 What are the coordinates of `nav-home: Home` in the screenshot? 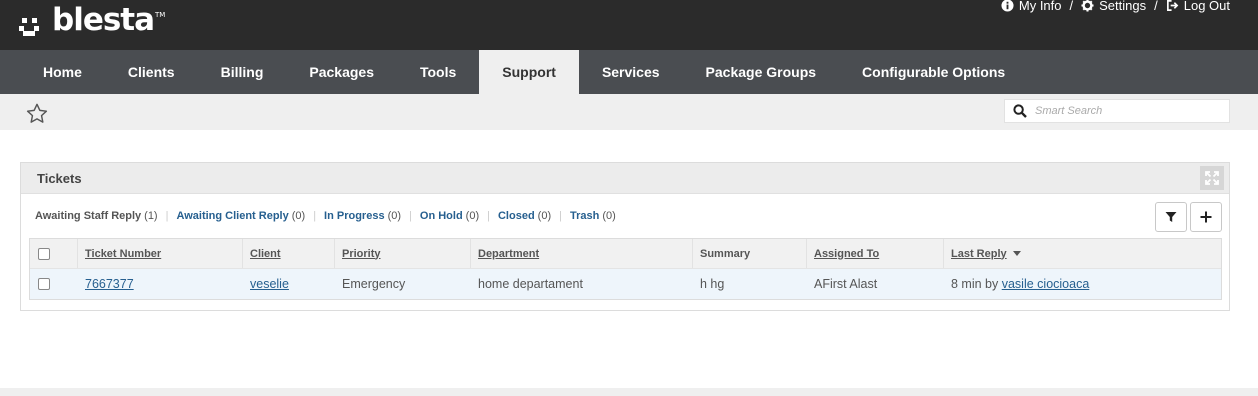 It's located at (62, 72).